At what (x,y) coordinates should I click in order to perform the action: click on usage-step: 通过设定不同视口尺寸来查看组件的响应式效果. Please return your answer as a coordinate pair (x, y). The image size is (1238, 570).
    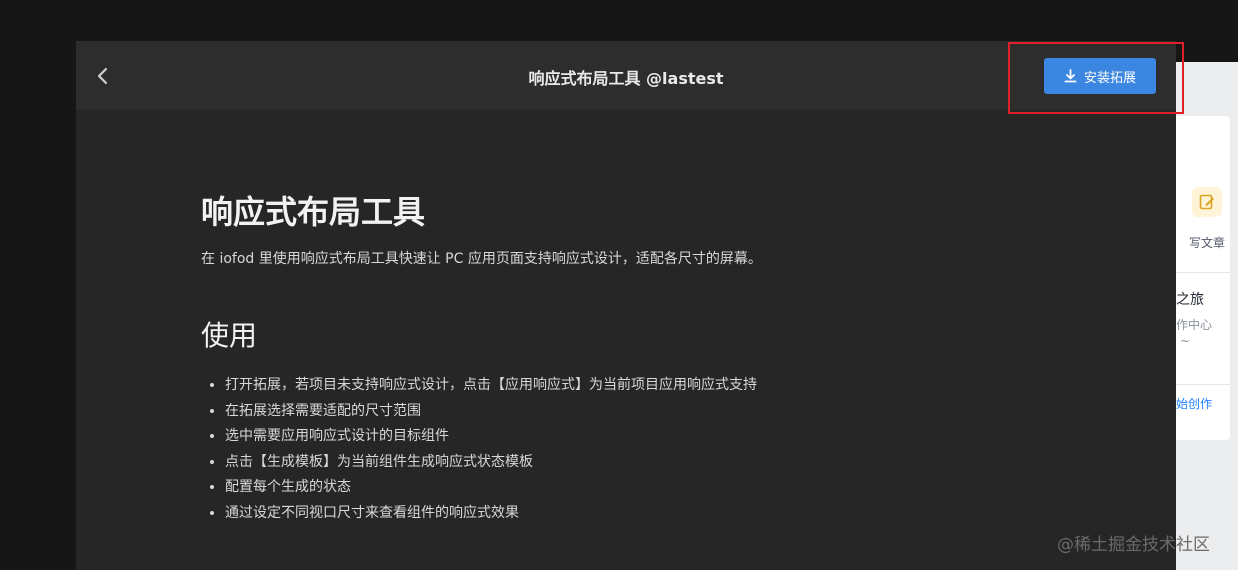
    Looking at the image, I should click on (663, 514).